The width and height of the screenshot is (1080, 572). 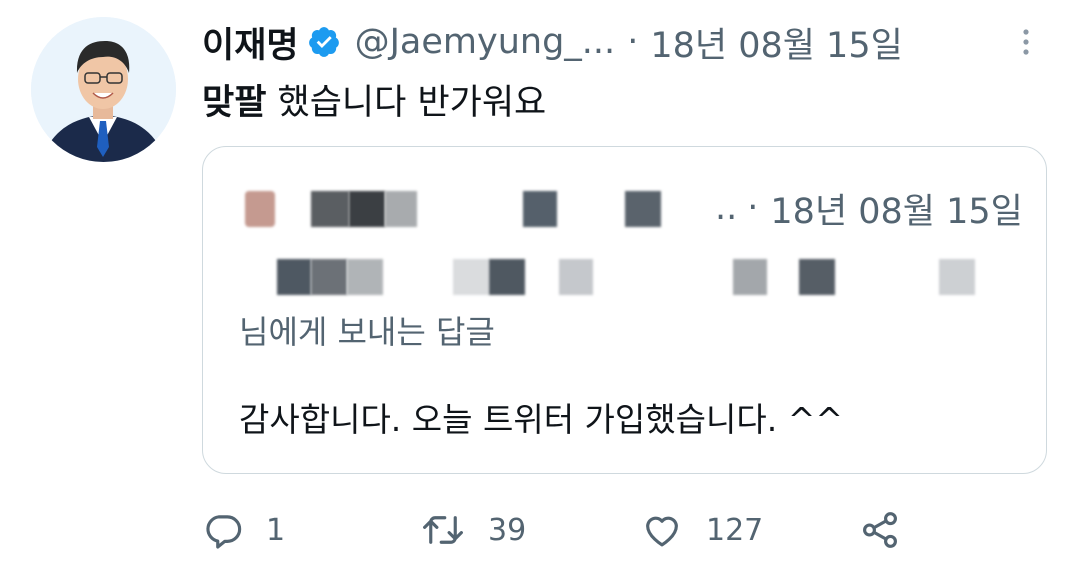 I want to click on display-name: 이재명, so click(x=250, y=42).